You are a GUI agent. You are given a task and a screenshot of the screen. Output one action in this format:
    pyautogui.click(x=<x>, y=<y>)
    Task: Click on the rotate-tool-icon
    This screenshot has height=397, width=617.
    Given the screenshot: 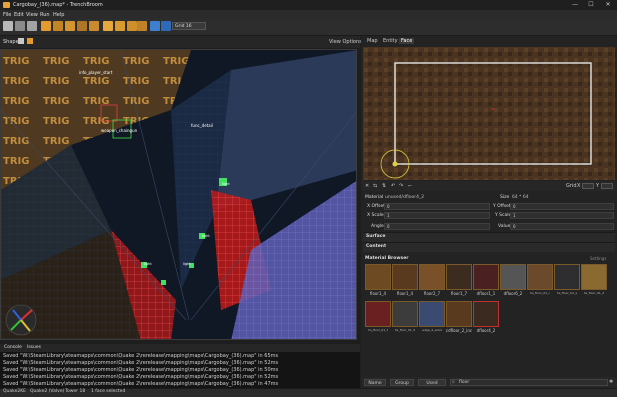 What is the action you would take?
    pyautogui.click(x=120, y=26)
    